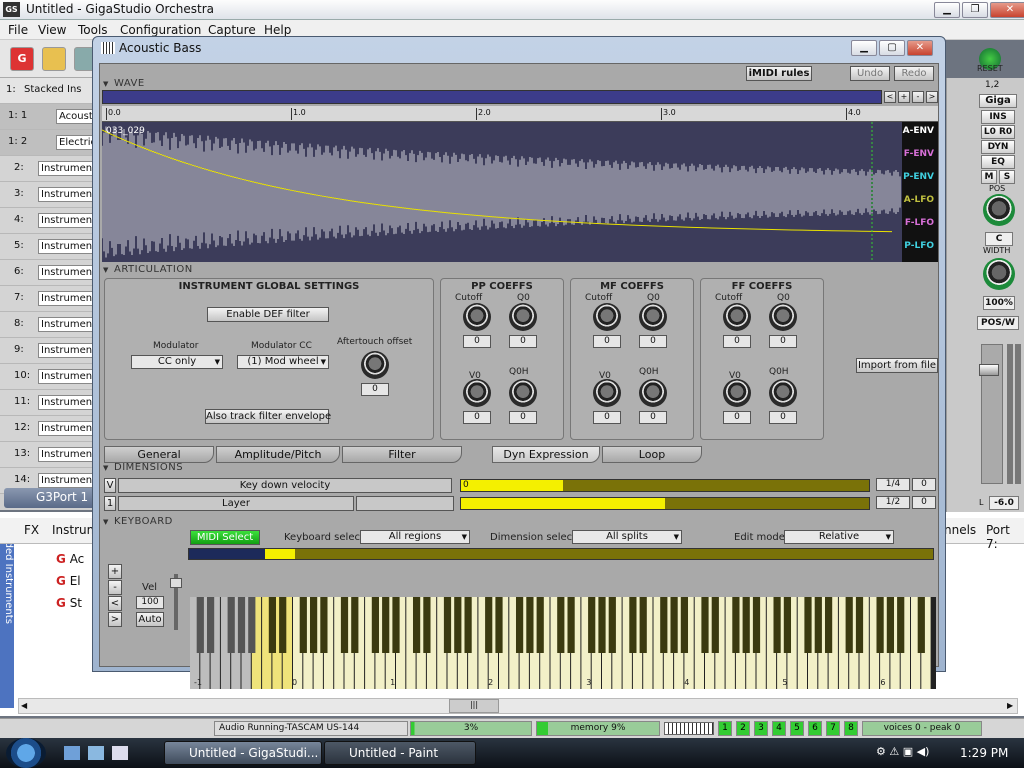  Describe the element at coordinates (268, 314) in the screenshot. I see `enable-def-filter-button: Enable DEF filter` at that location.